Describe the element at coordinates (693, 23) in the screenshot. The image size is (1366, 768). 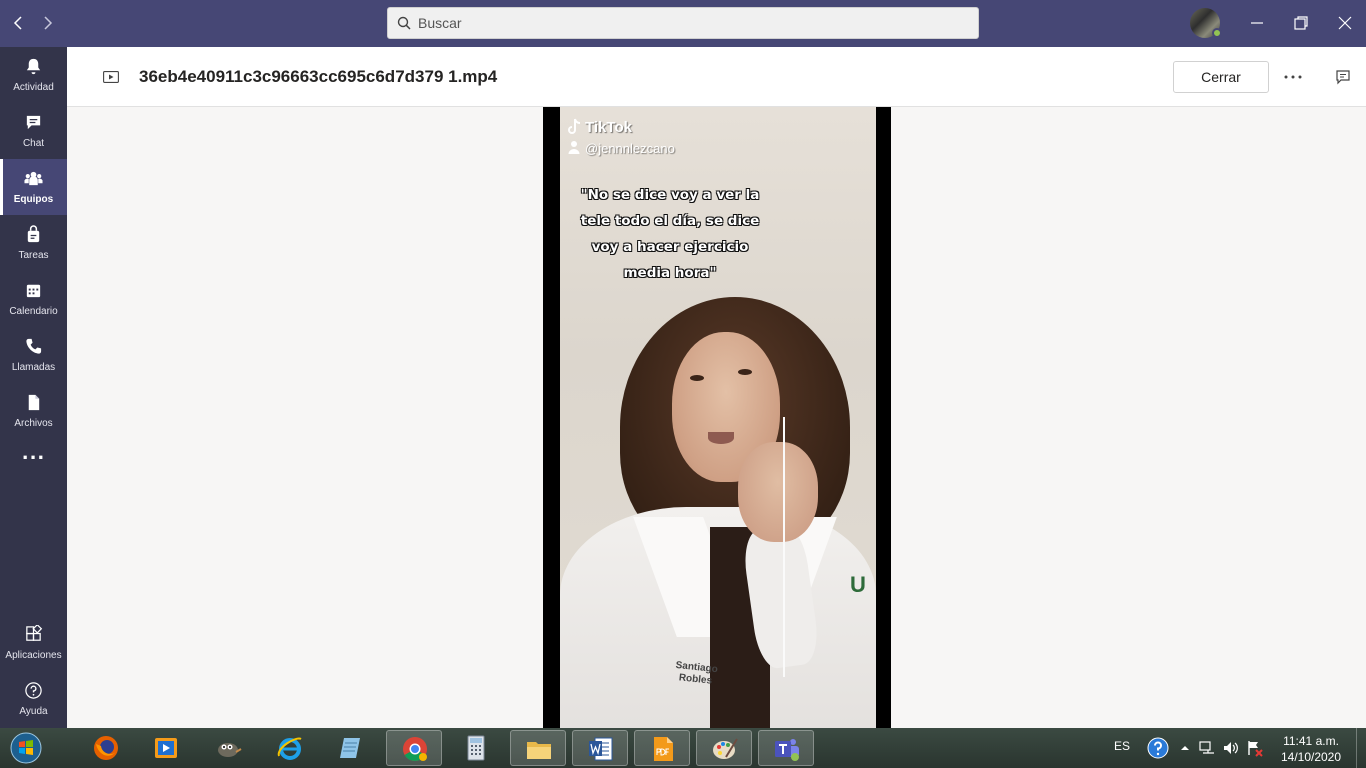
I see `search-input` at that location.